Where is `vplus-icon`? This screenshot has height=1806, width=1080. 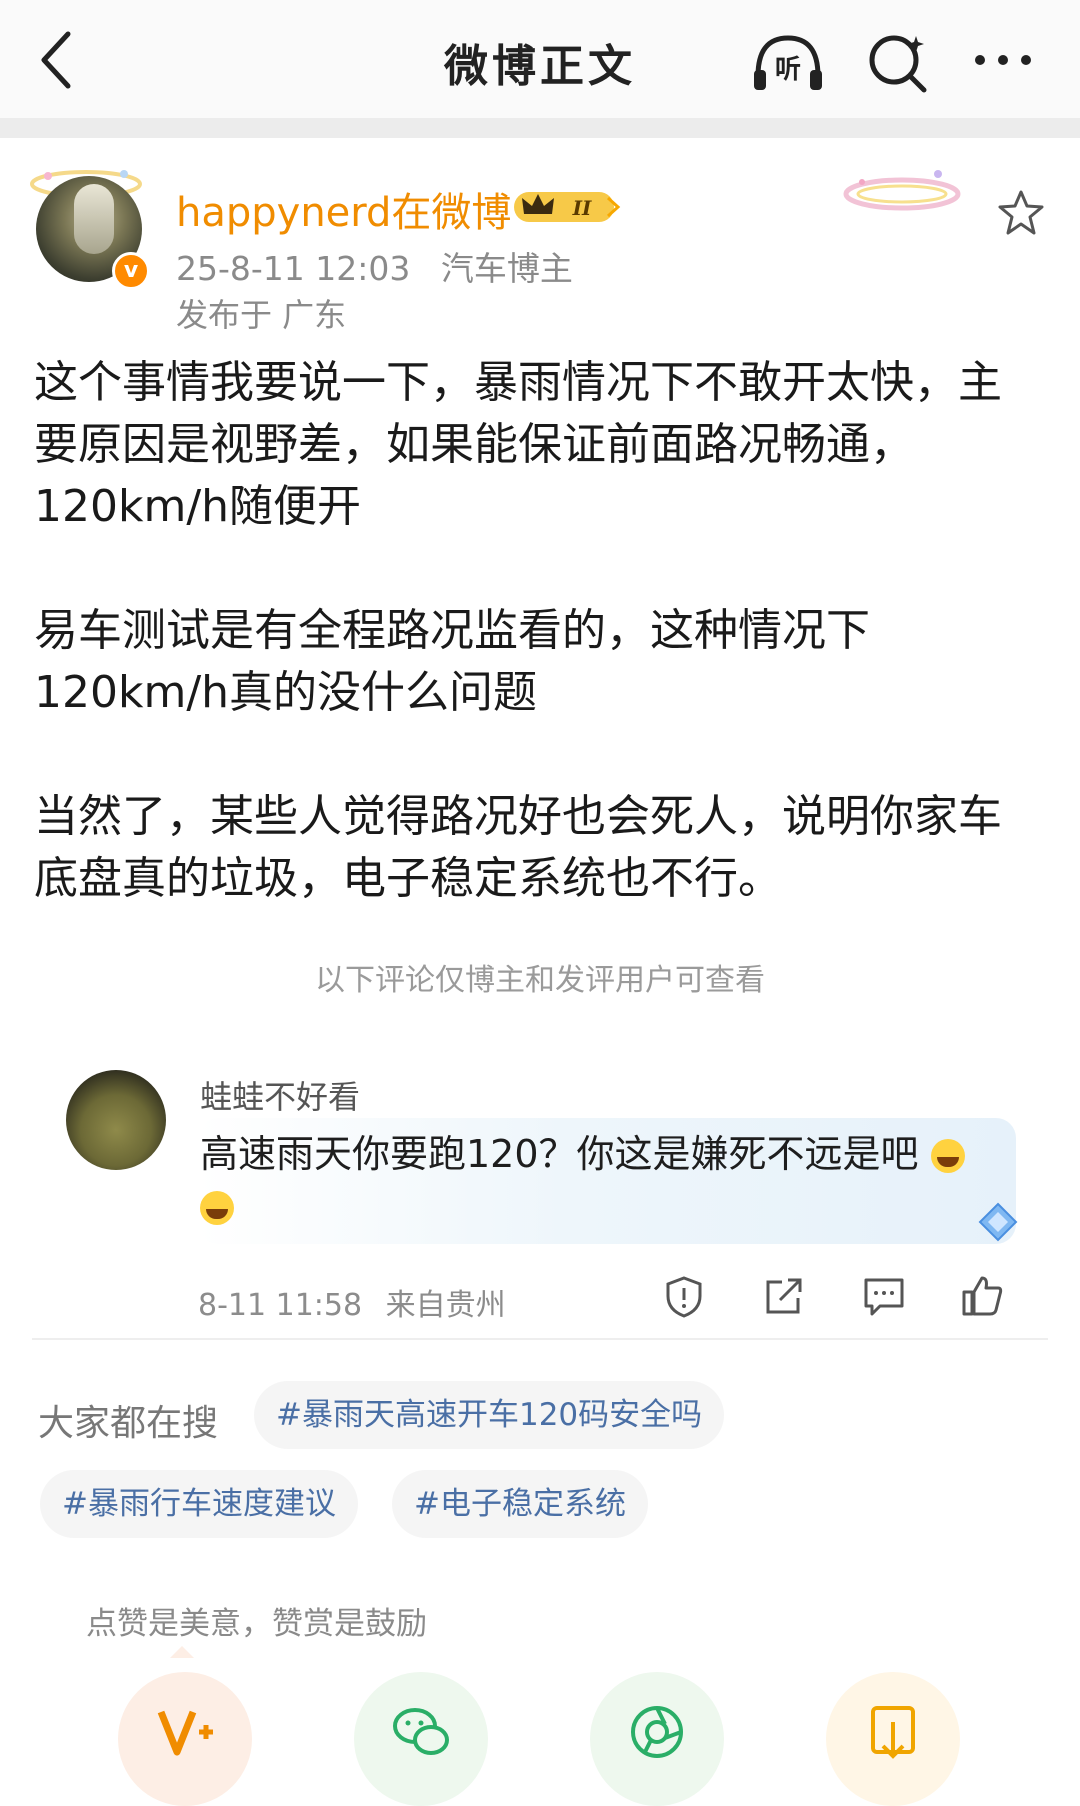 vplus-icon is located at coordinates (185, 1733).